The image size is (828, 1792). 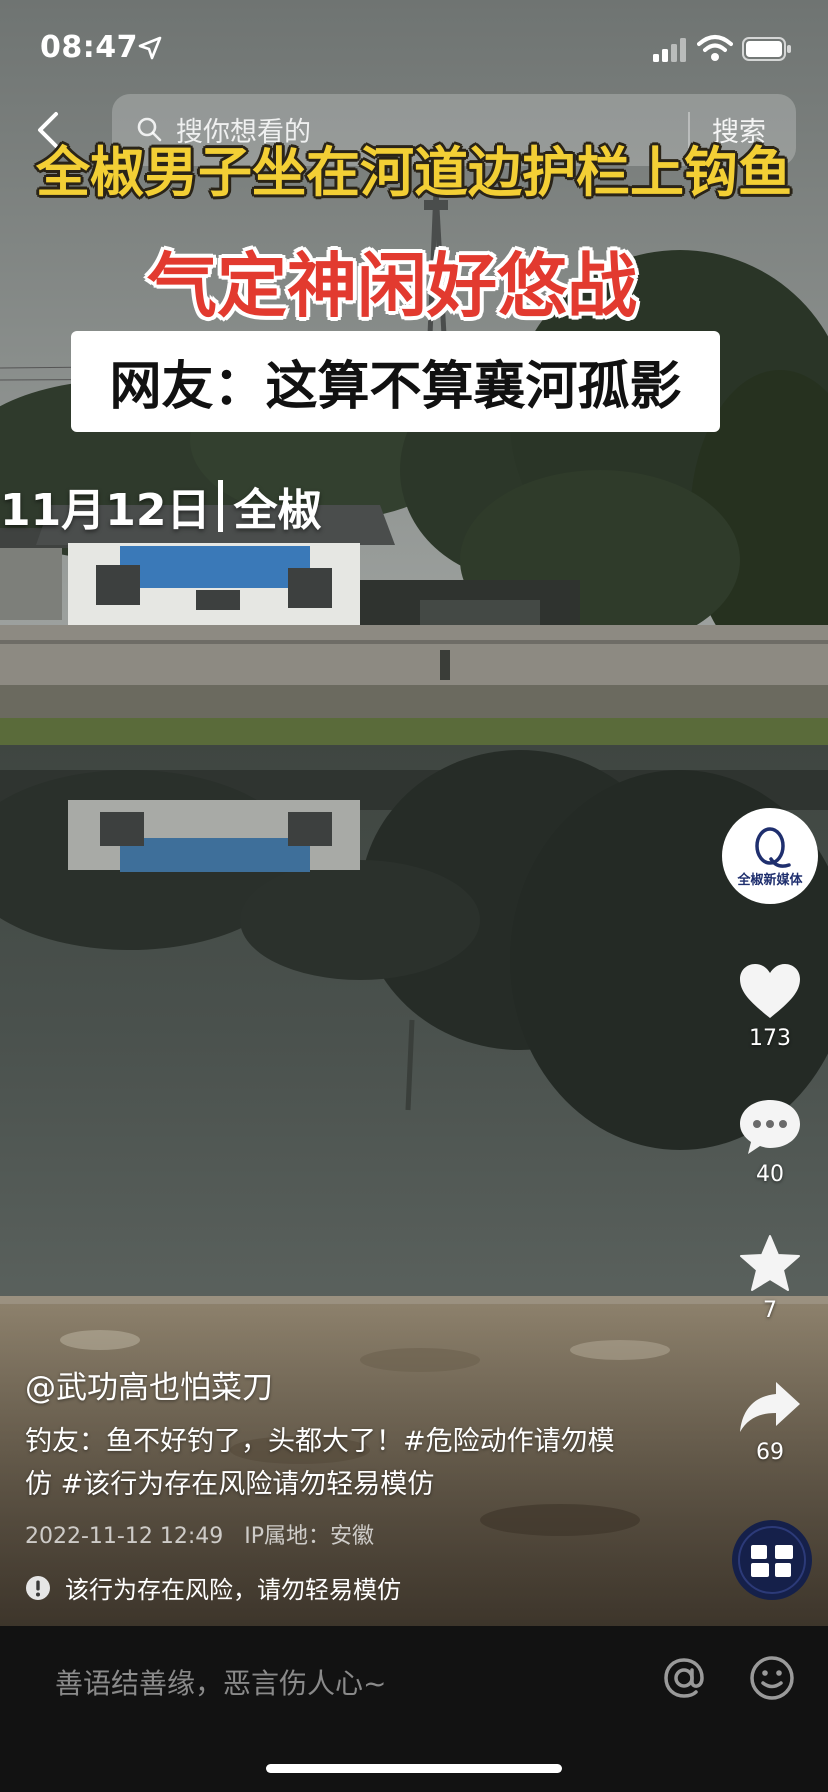 What do you see at coordinates (414, 172) in the screenshot?
I see `video-caption-title: 全椒男子坐在河道边护栏上钩鱼` at bounding box center [414, 172].